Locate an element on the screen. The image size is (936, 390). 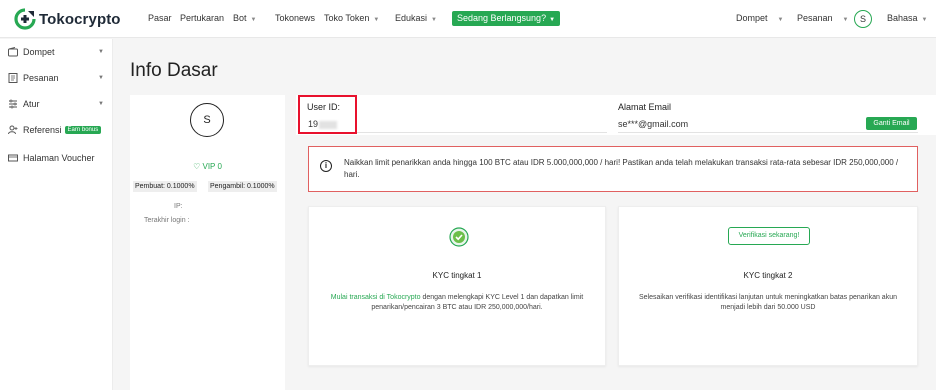
sidebar-item-dompet: Dompet ▼ is located at coordinates (56, 52).